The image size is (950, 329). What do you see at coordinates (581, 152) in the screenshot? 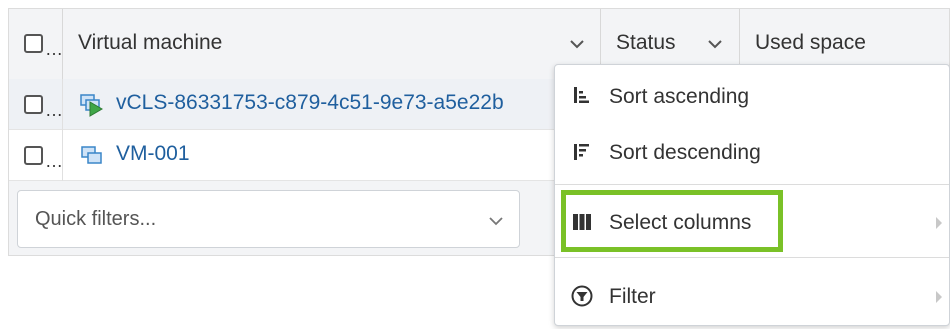
I see `sort-descending-icon` at bounding box center [581, 152].